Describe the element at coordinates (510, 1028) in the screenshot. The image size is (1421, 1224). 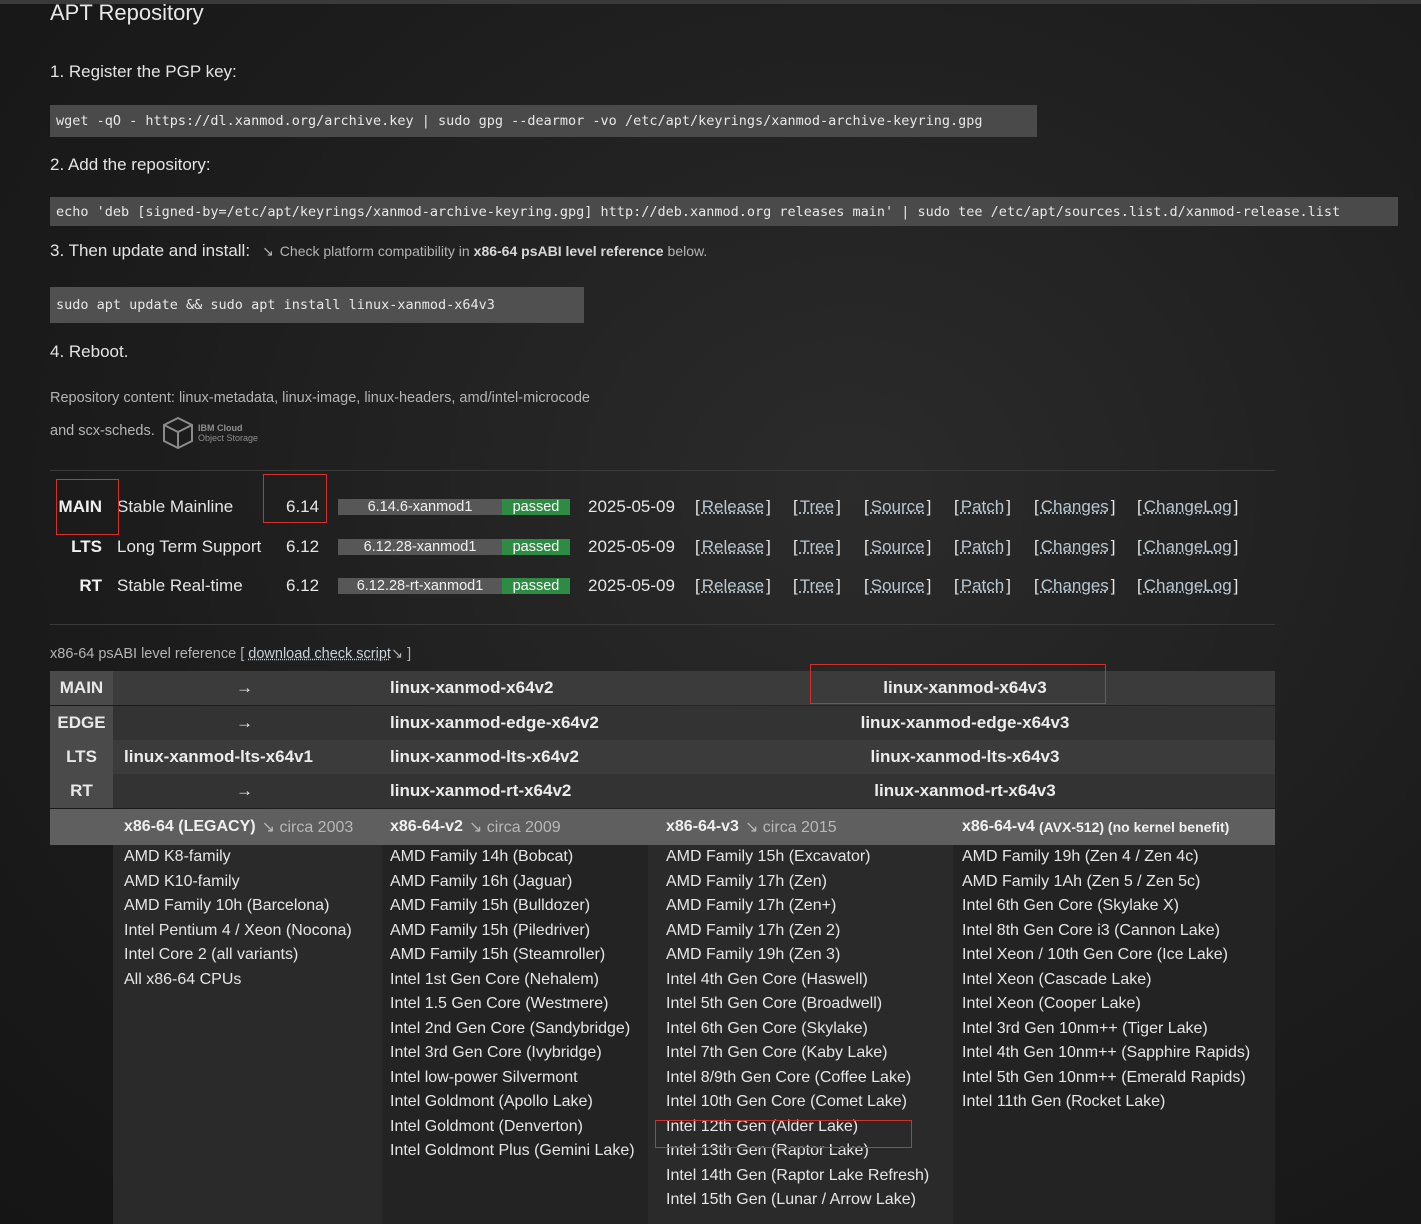
I see `cpu-item: Intel 2nd Gen Core (Sandybridge)` at that location.